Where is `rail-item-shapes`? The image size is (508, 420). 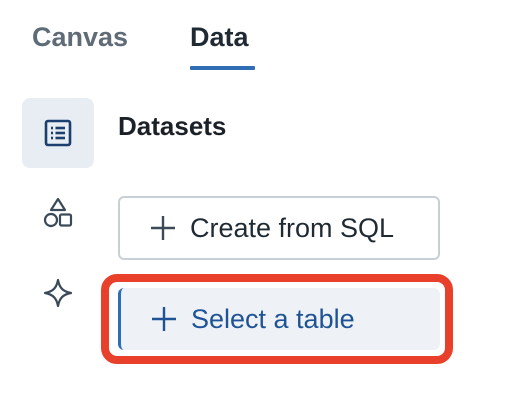 rail-item-shapes is located at coordinates (58, 213).